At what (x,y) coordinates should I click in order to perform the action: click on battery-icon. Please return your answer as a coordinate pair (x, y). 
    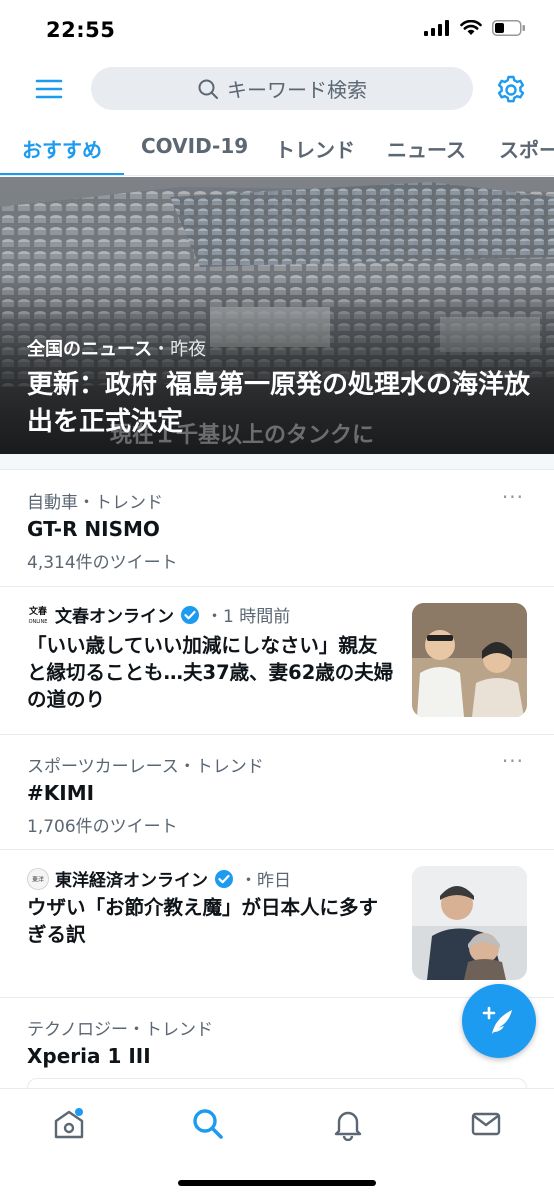
    Looking at the image, I should click on (508, 28).